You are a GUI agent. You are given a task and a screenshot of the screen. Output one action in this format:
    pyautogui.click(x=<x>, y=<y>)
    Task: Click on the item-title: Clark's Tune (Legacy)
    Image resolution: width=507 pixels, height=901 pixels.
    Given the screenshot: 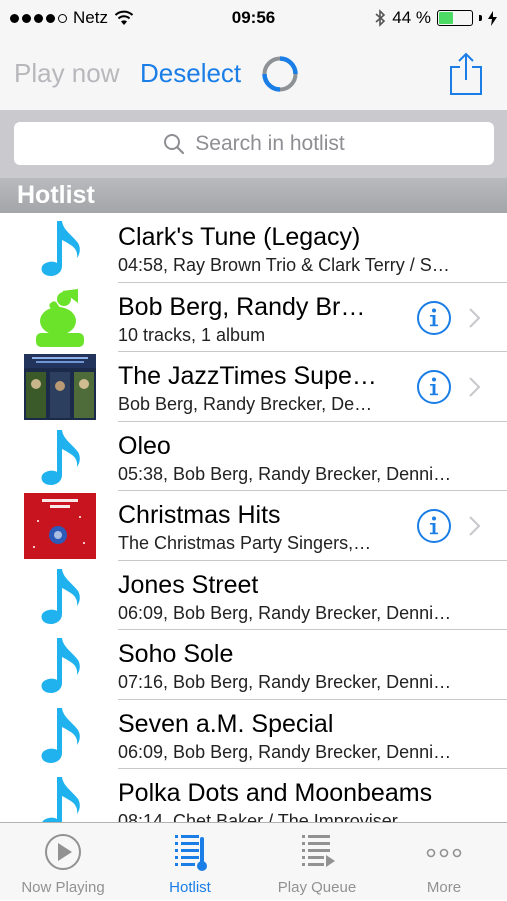 What is the action you would take?
    pyautogui.click(x=239, y=237)
    